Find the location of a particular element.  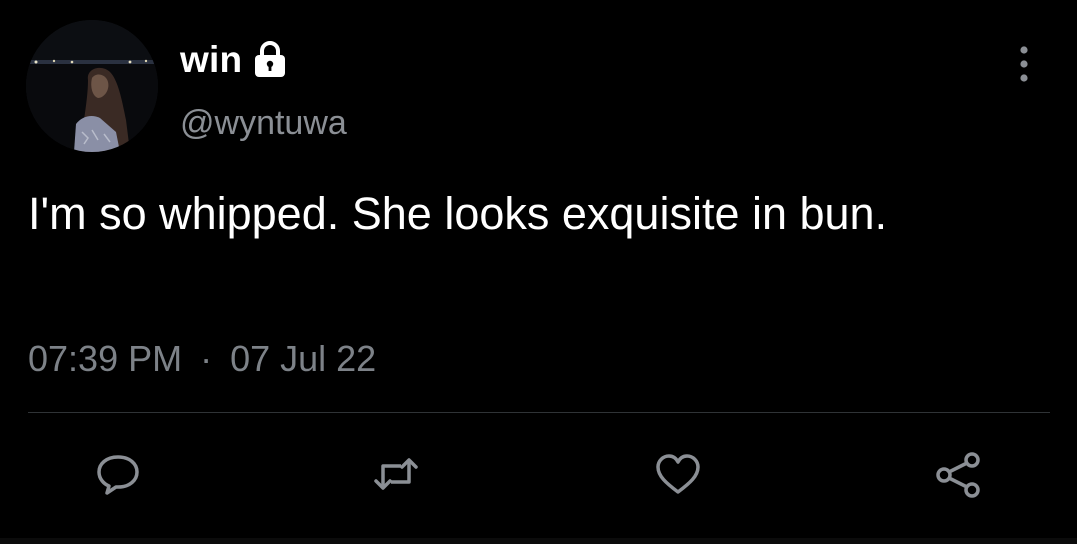

tweet-time: 07:39 PM is located at coordinates (105, 358).